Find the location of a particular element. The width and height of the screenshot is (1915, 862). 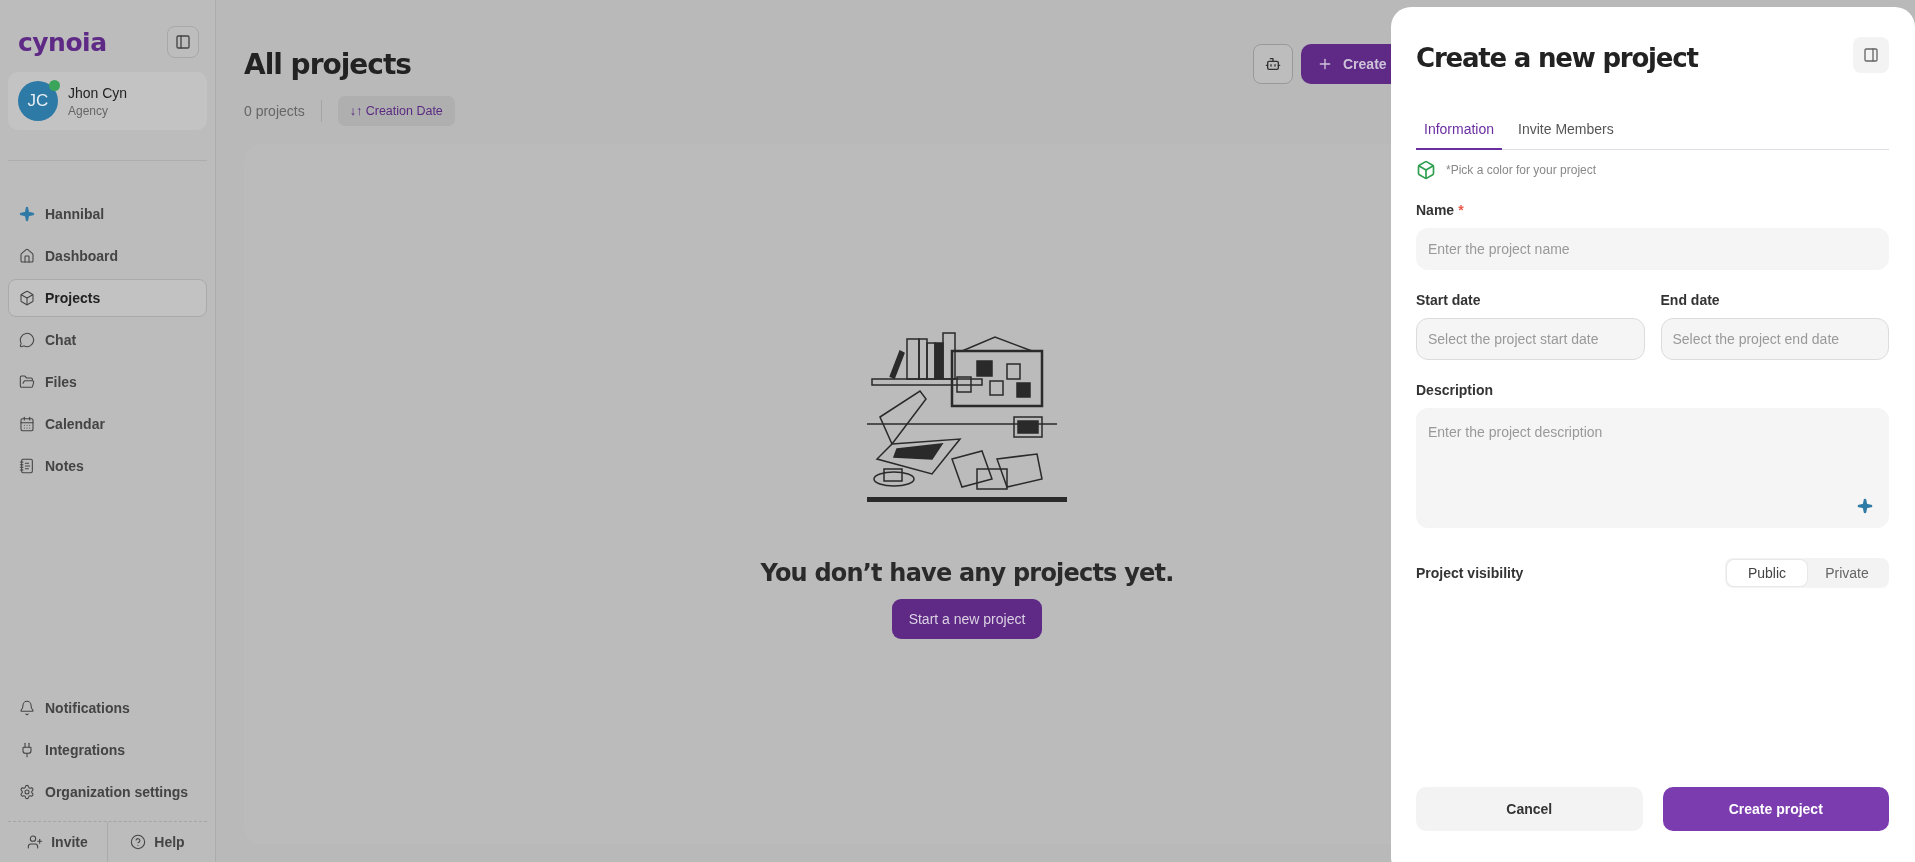

field-label: End date is located at coordinates (1690, 300).